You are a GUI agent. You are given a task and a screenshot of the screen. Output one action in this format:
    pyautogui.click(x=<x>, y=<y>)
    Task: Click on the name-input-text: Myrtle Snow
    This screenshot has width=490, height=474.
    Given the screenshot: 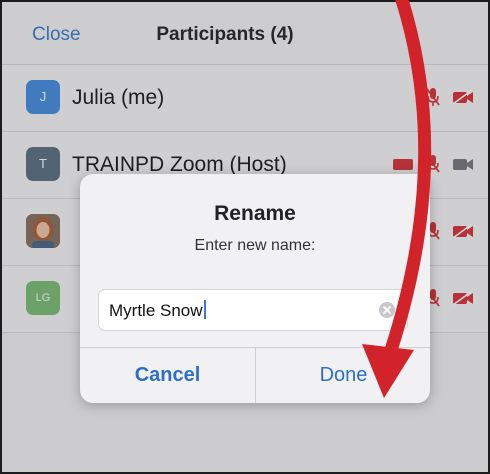 What is the action you would take?
    pyautogui.click(x=156, y=310)
    